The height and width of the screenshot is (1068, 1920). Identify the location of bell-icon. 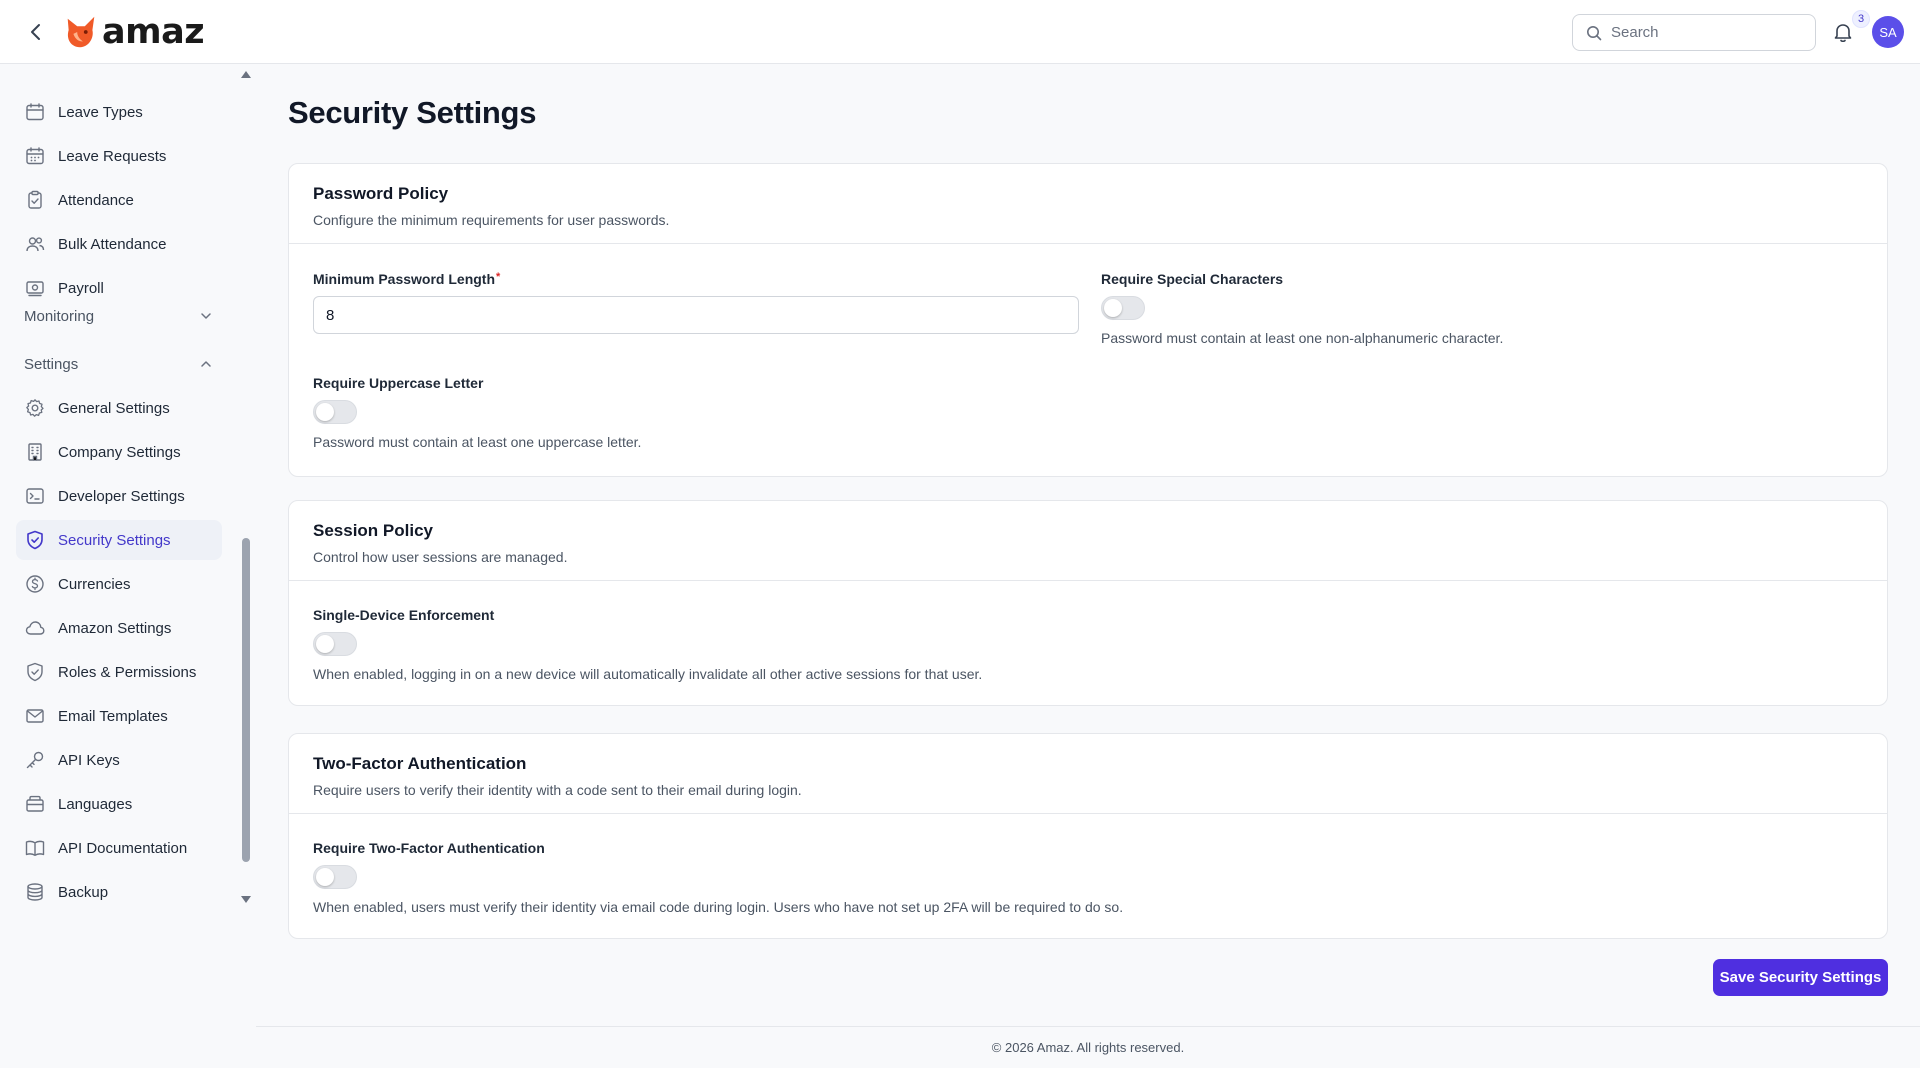
(1843, 32).